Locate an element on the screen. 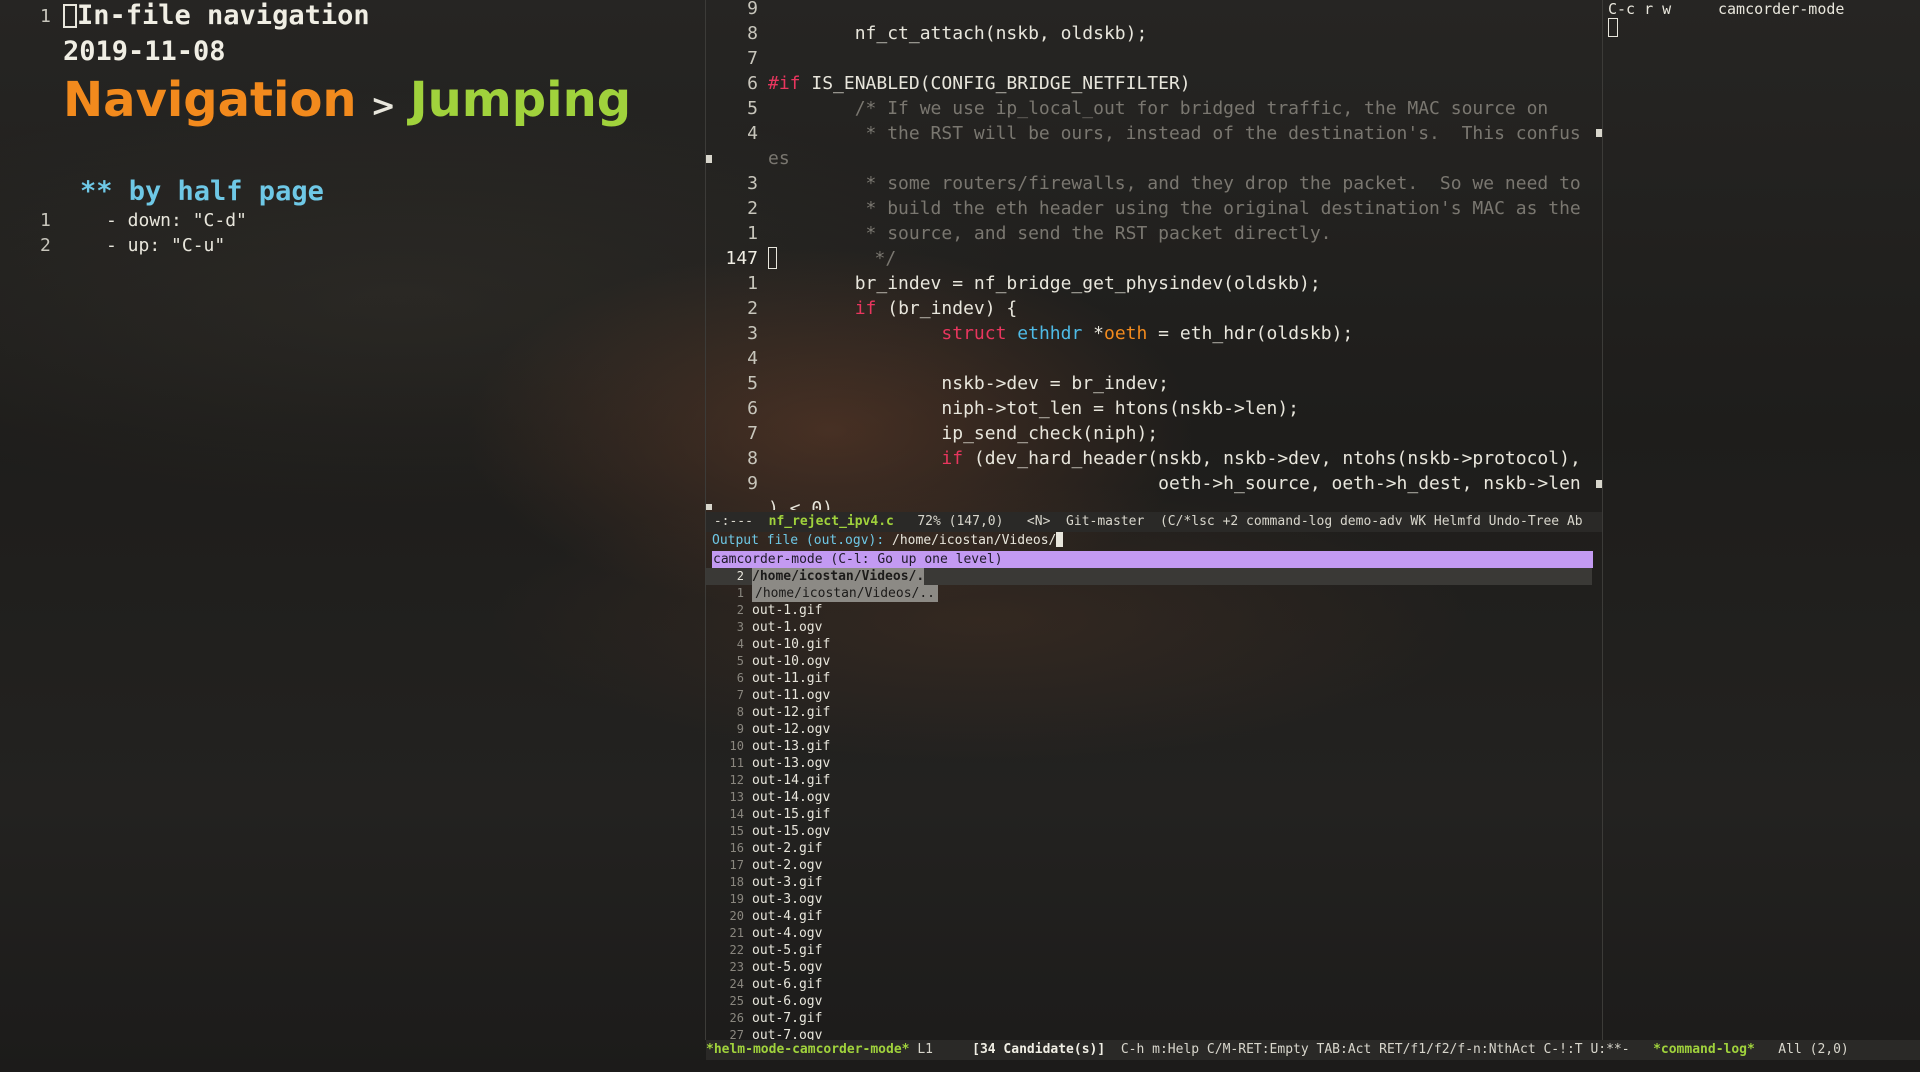  logged-command: camcorder-mode is located at coordinates (1781, 9).